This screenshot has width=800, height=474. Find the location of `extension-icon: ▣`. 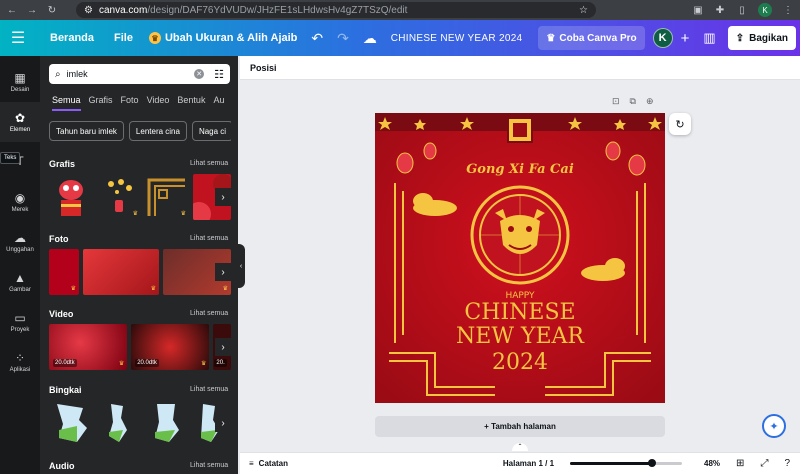

extension-icon: ▣ is located at coordinates (698, 10).